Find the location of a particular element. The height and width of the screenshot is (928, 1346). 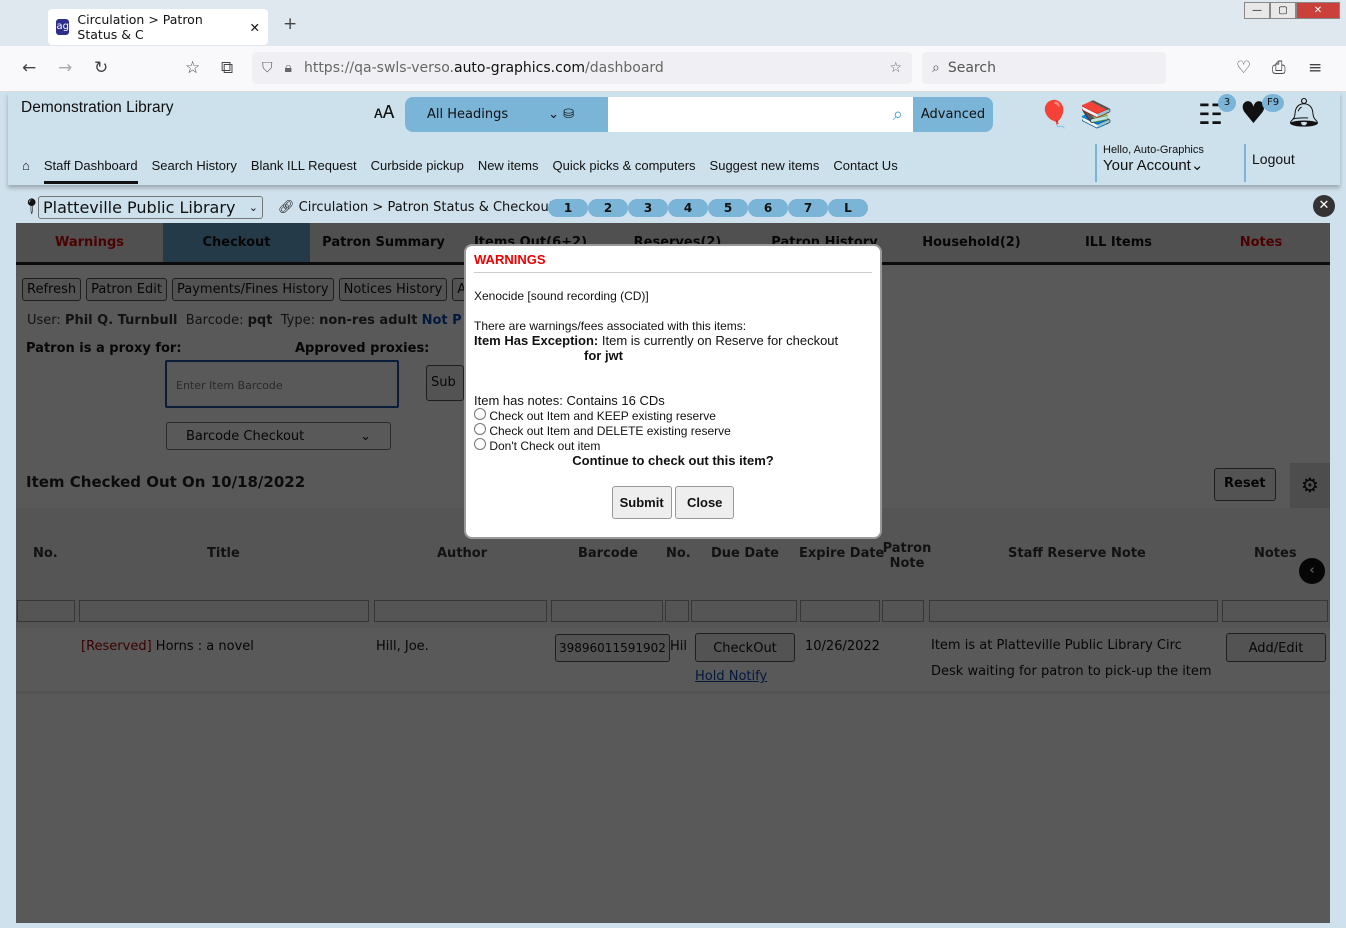

back-icon: ← is located at coordinates (29, 68).